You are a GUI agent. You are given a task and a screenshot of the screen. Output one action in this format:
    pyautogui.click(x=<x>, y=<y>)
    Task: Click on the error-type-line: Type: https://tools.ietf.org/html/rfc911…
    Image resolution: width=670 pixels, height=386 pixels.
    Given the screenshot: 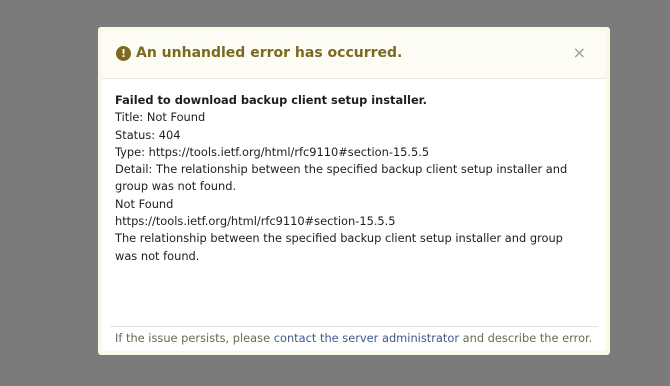 What is the action you would take?
    pyautogui.click(x=272, y=151)
    